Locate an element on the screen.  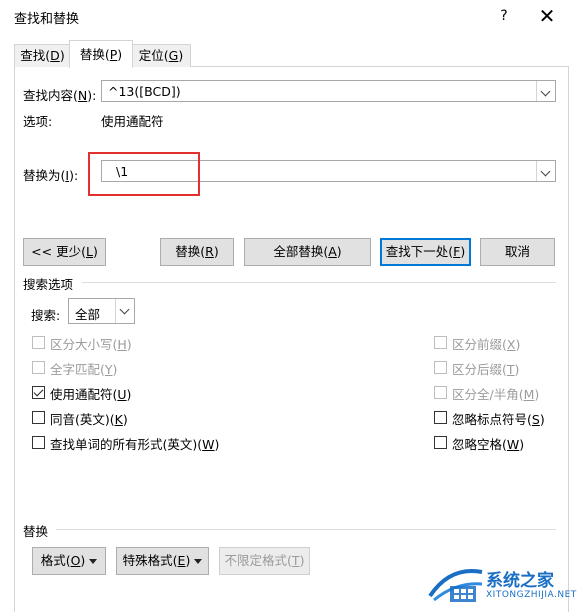
watermark: 系统之家 XITONGZHIJIA.NET is located at coordinates (499, 586).